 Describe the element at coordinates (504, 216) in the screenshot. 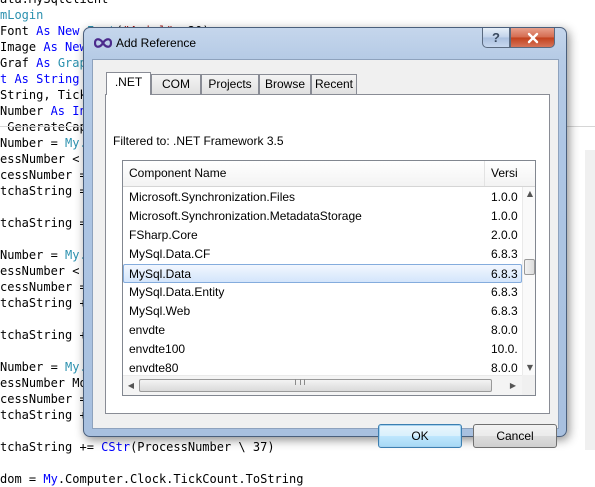

I see `component-version: 1.0.0` at that location.